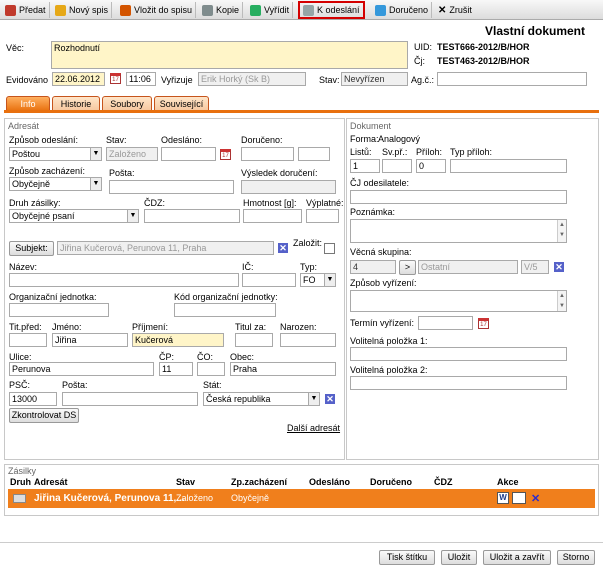  Describe the element at coordinates (267, 154) in the screenshot. I see `doruceno-field` at that location.